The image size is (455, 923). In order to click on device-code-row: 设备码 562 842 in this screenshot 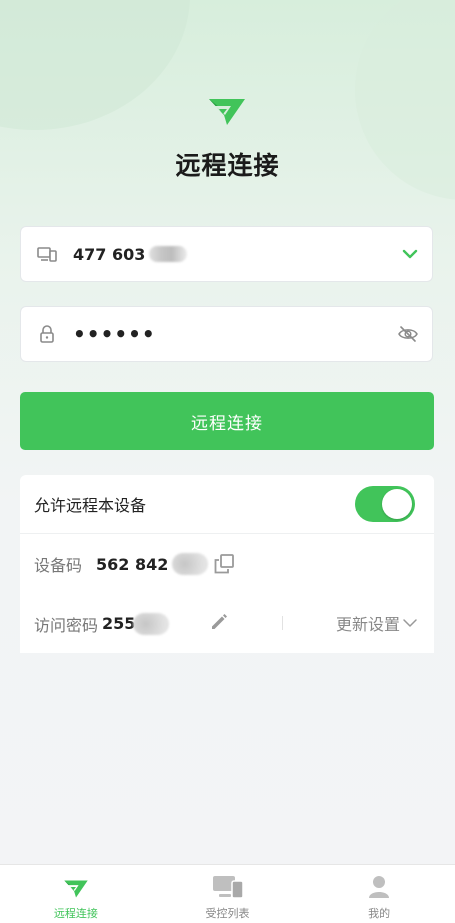, I will do `click(227, 564)`.